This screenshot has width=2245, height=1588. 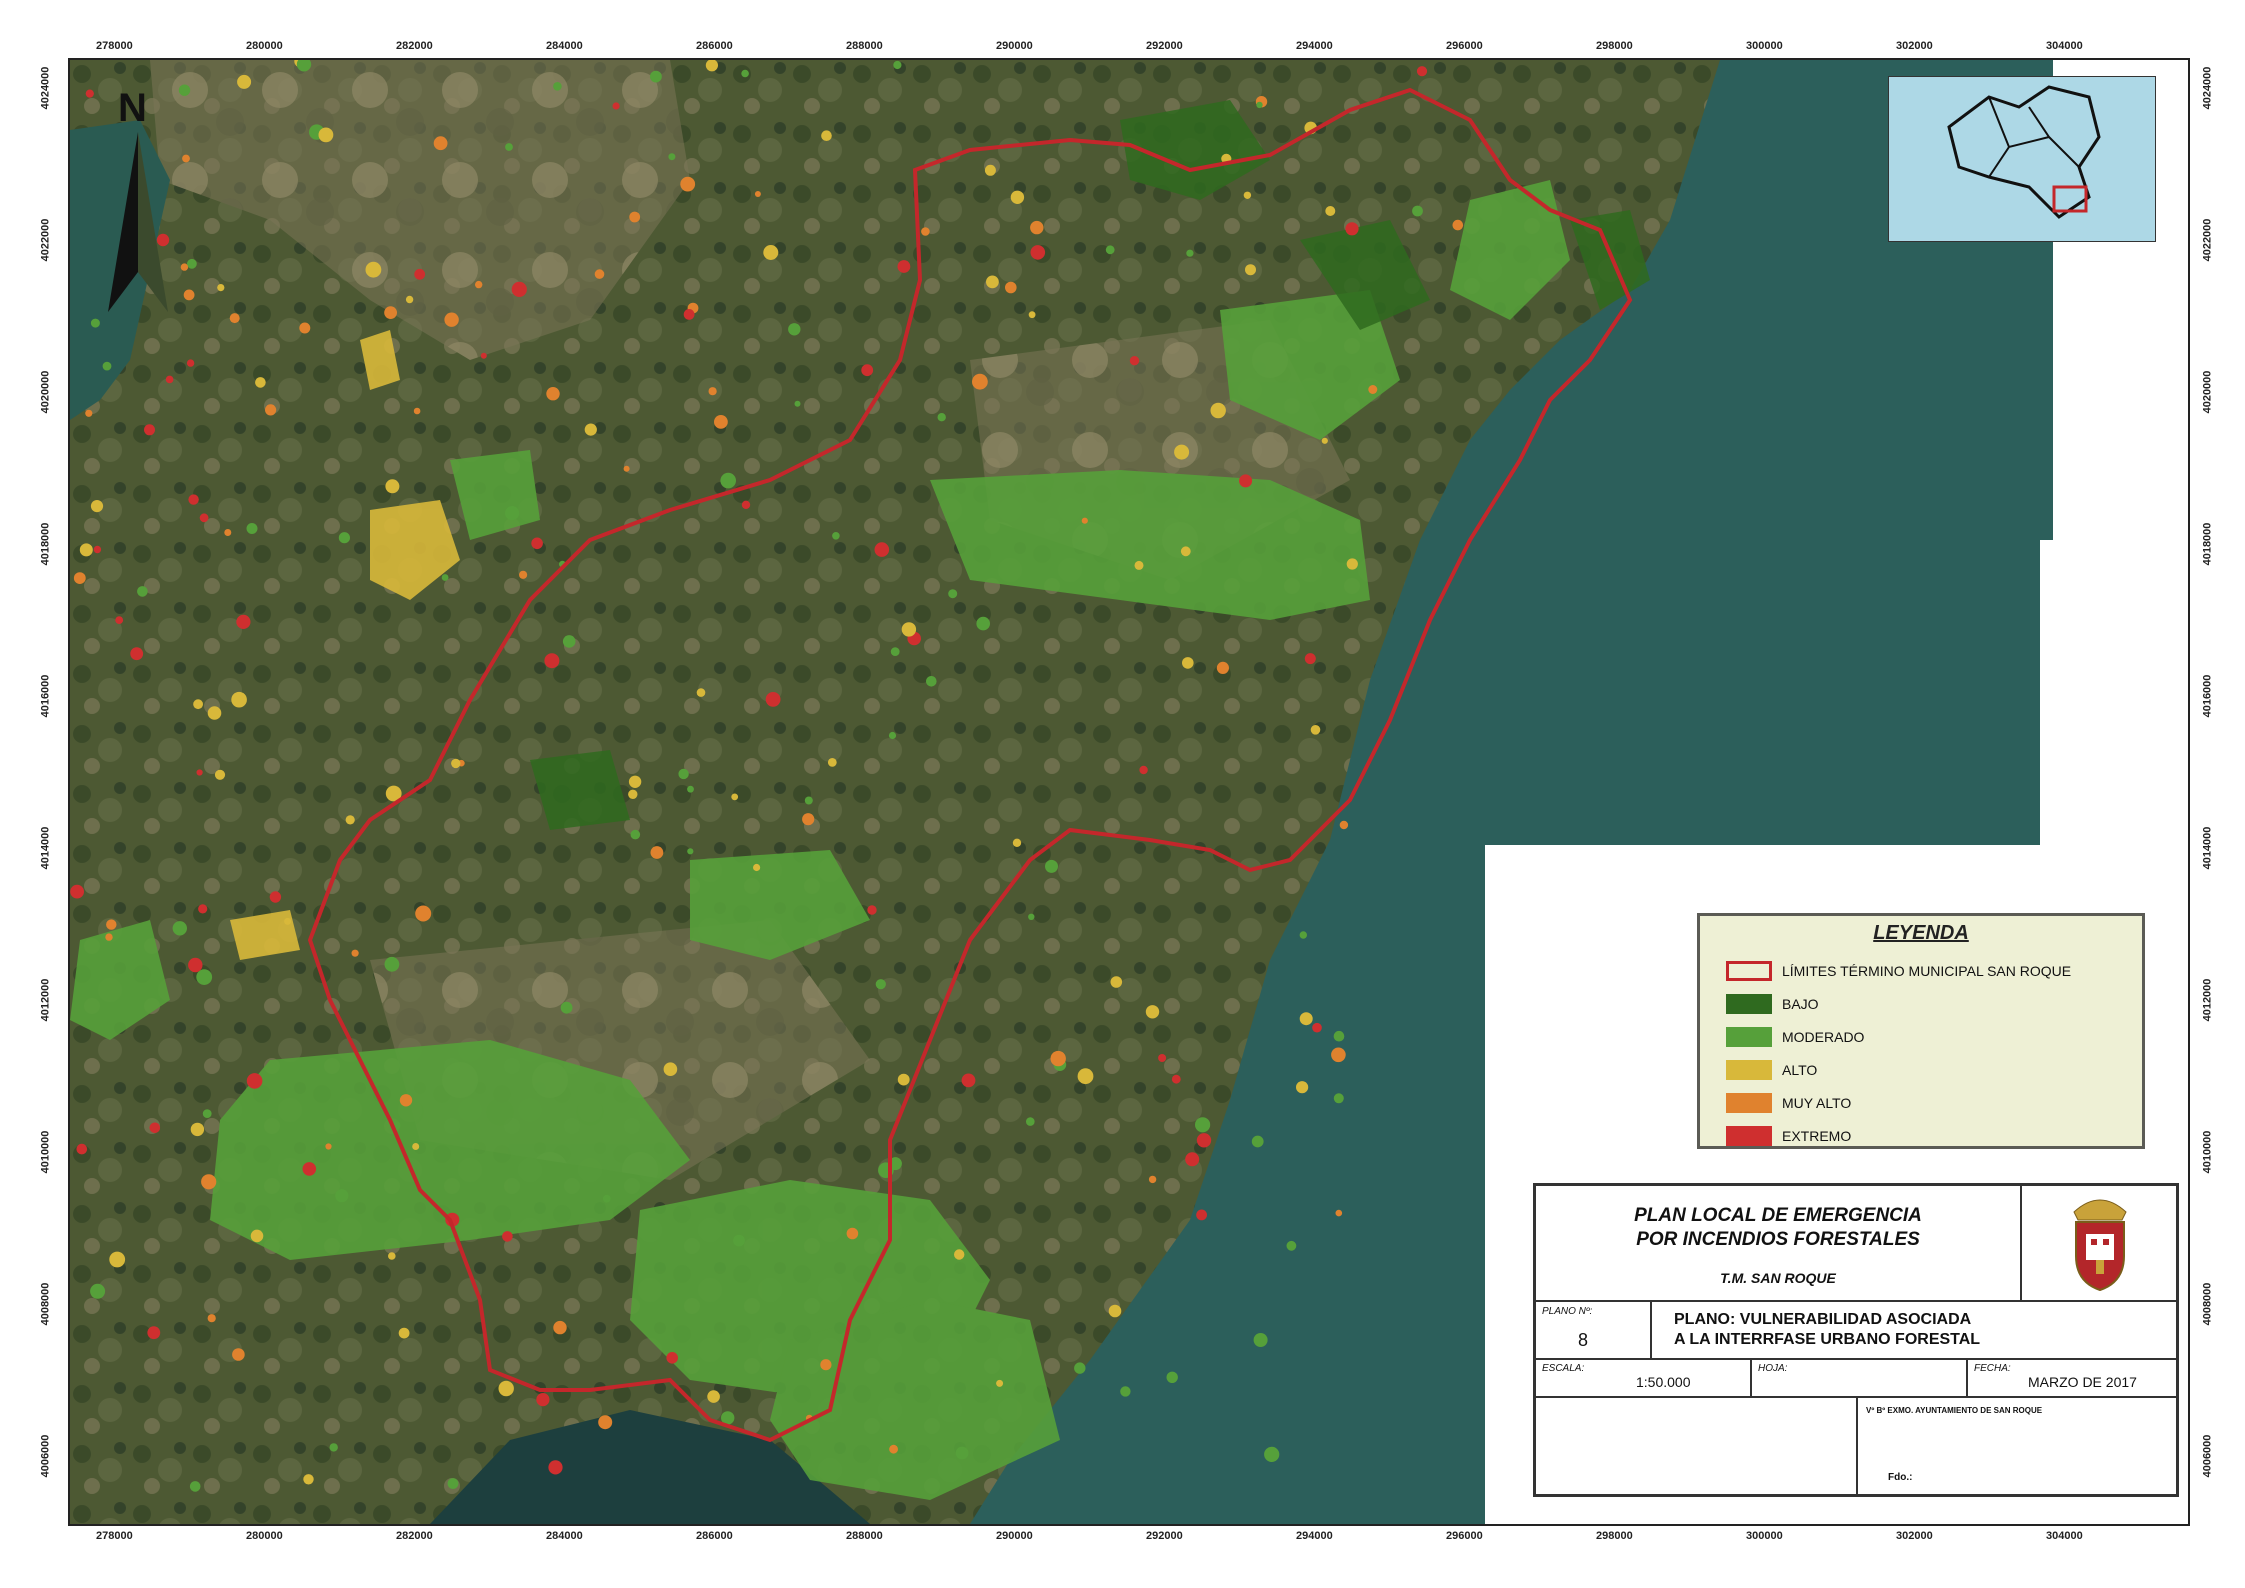 What do you see at coordinates (264, 1536) in the screenshot?
I see `x-tick-label: 280000` at bounding box center [264, 1536].